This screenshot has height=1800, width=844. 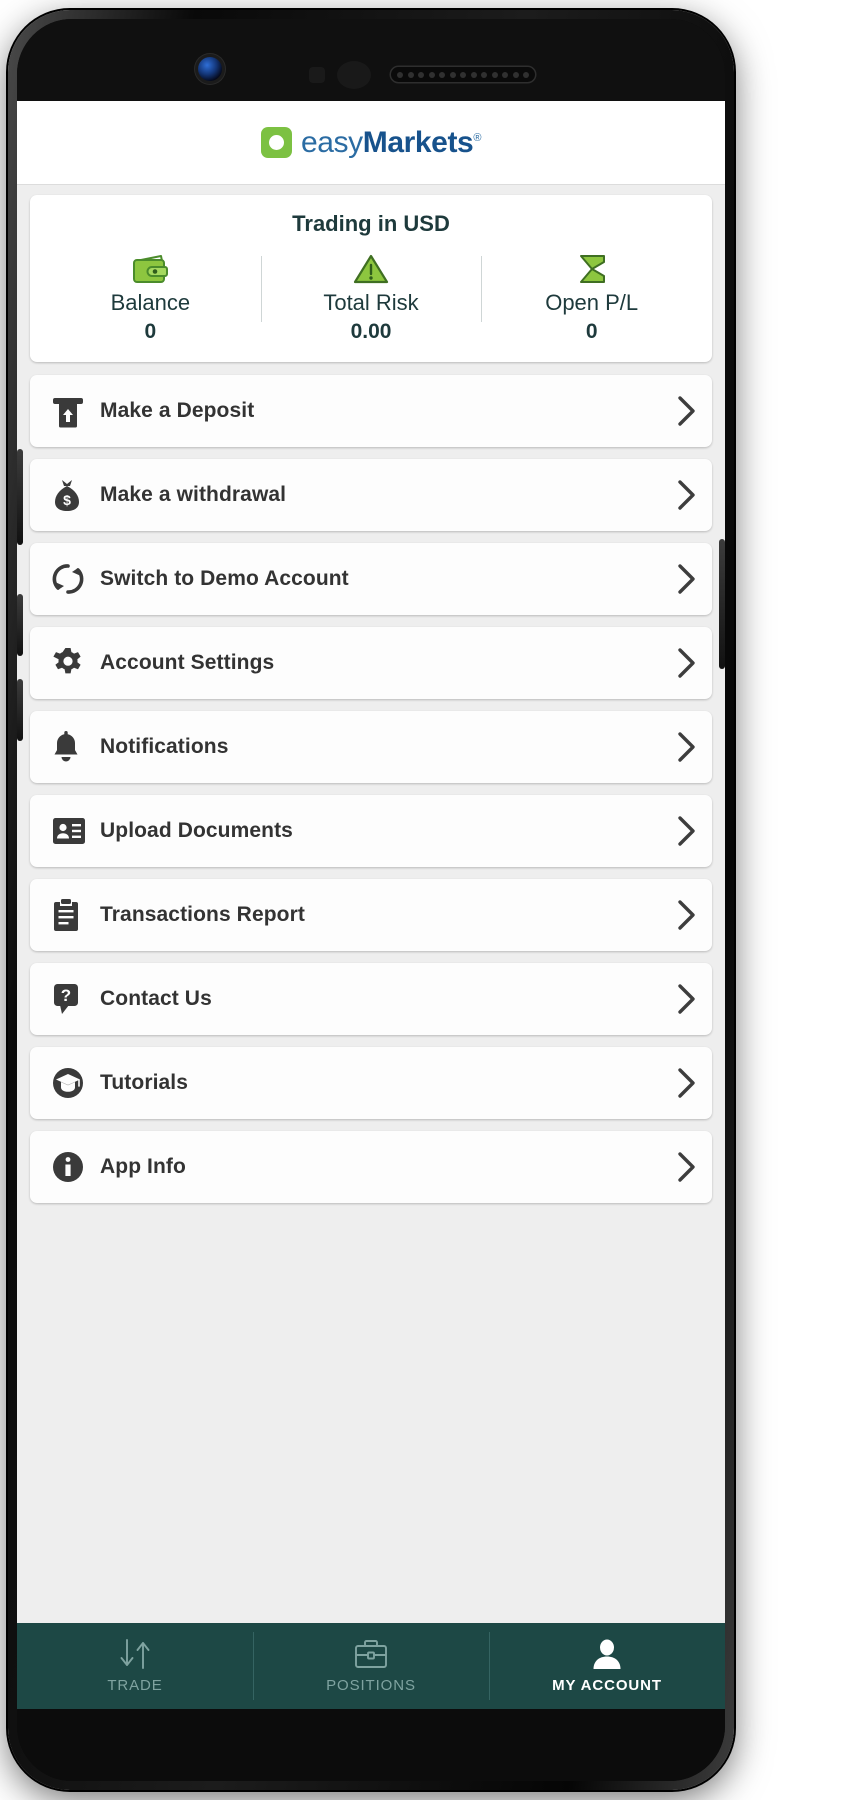 What do you see at coordinates (418, 142) in the screenshot?
I see `logo-text-markets: Markets` at bounding box center [418, 142].